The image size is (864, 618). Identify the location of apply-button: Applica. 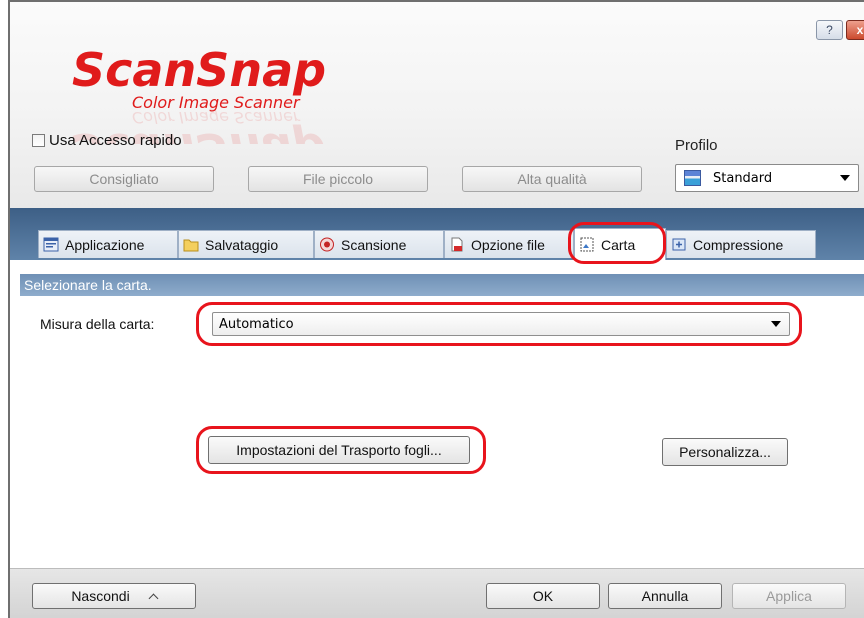
(789, 596).